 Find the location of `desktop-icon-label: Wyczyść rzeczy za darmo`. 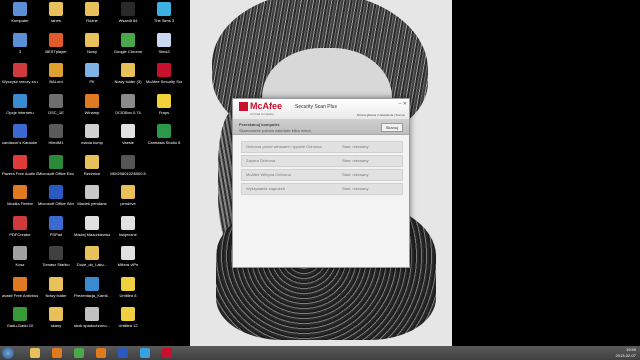

desktop-icon-label: Wyczyść rzeczy za darmo is located at coordinates (20, 81).